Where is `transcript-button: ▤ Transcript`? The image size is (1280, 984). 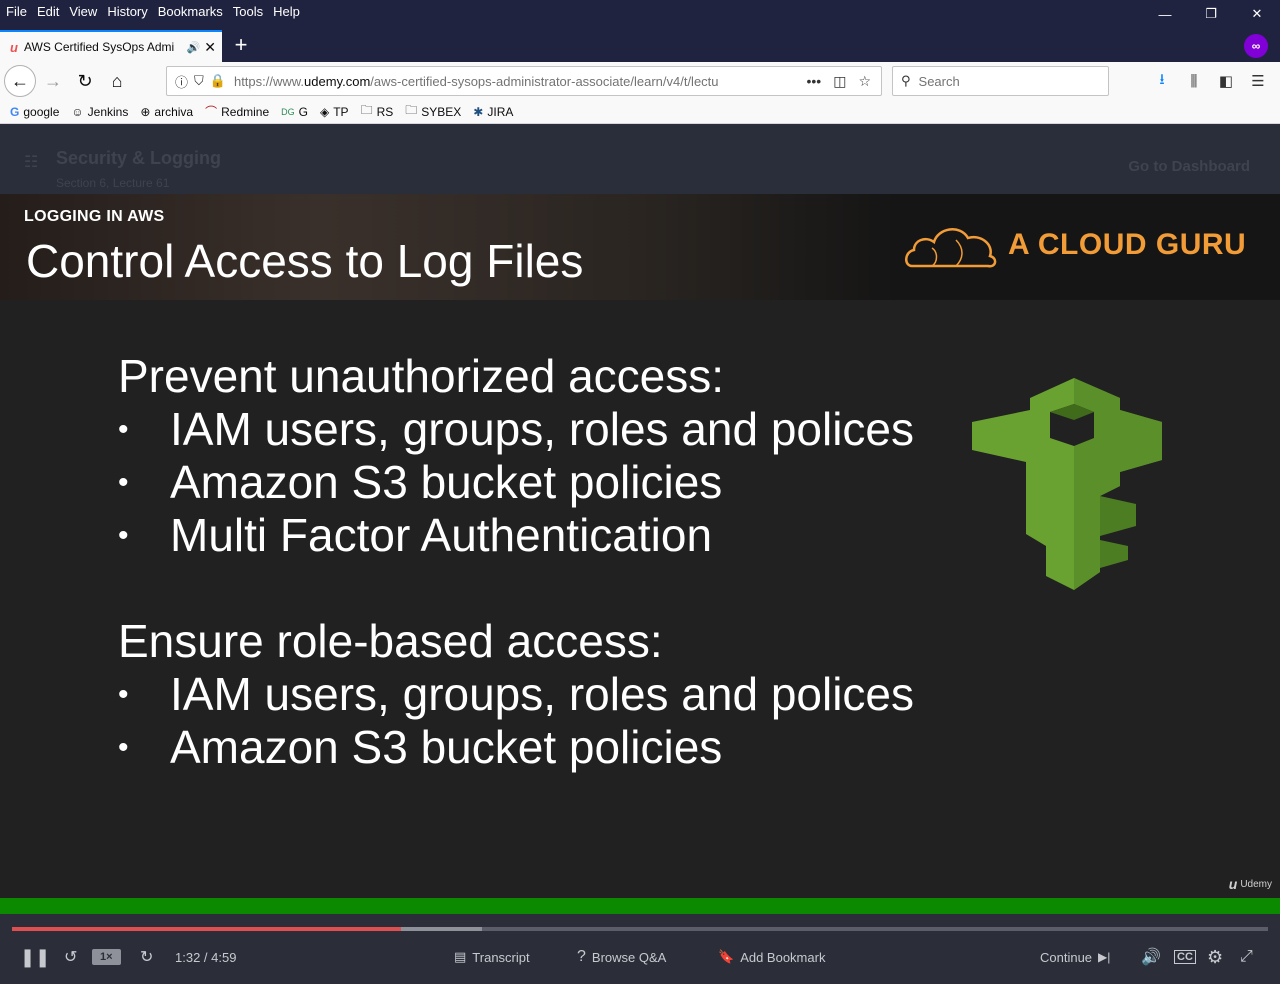
transcript-button: ▤ Transcript is located at coordinates (492, 957).